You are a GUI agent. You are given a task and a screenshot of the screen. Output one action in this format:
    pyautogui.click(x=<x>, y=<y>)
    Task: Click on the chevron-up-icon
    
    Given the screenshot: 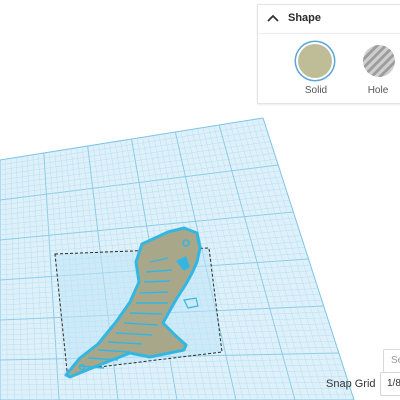 What is the action you would take?
    pyautogui.click(x=273, y=19)
    